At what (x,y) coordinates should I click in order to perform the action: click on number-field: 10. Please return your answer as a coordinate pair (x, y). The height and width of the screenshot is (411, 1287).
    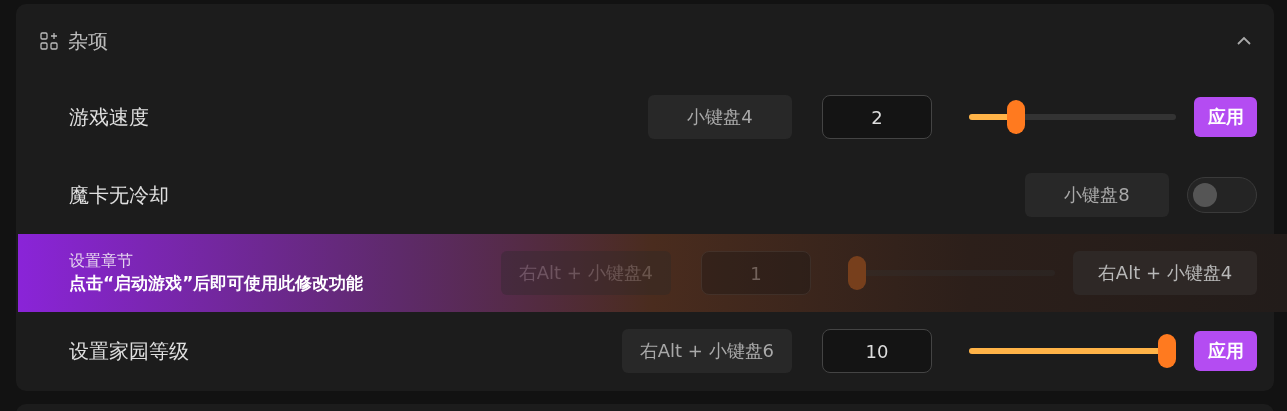
    Looking at the image, I should click on (877, 351).